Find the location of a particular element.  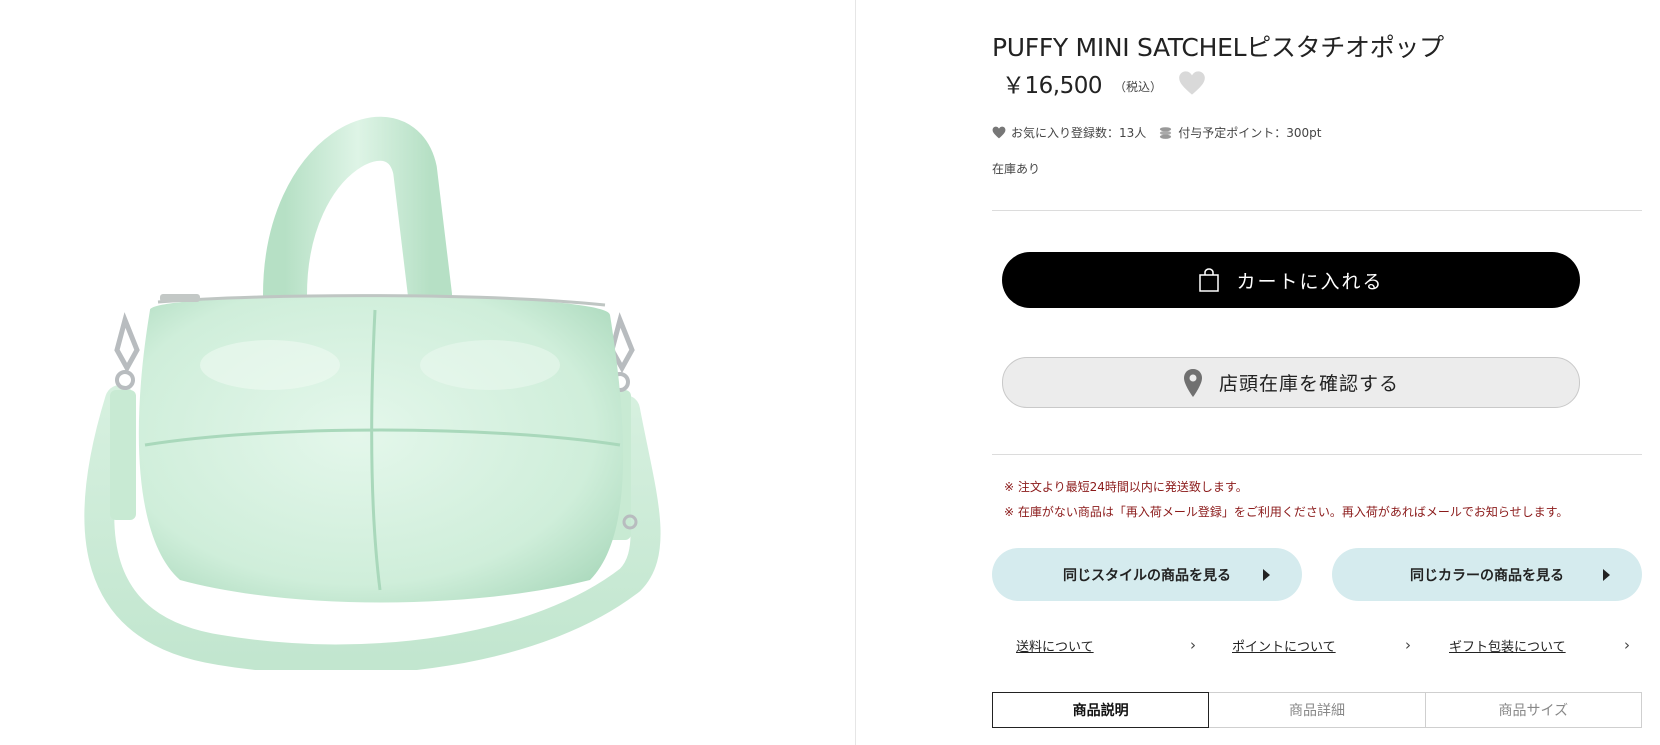

favorites-count: お気に入り登録数：13人 is located at coordinates (1069, 132).